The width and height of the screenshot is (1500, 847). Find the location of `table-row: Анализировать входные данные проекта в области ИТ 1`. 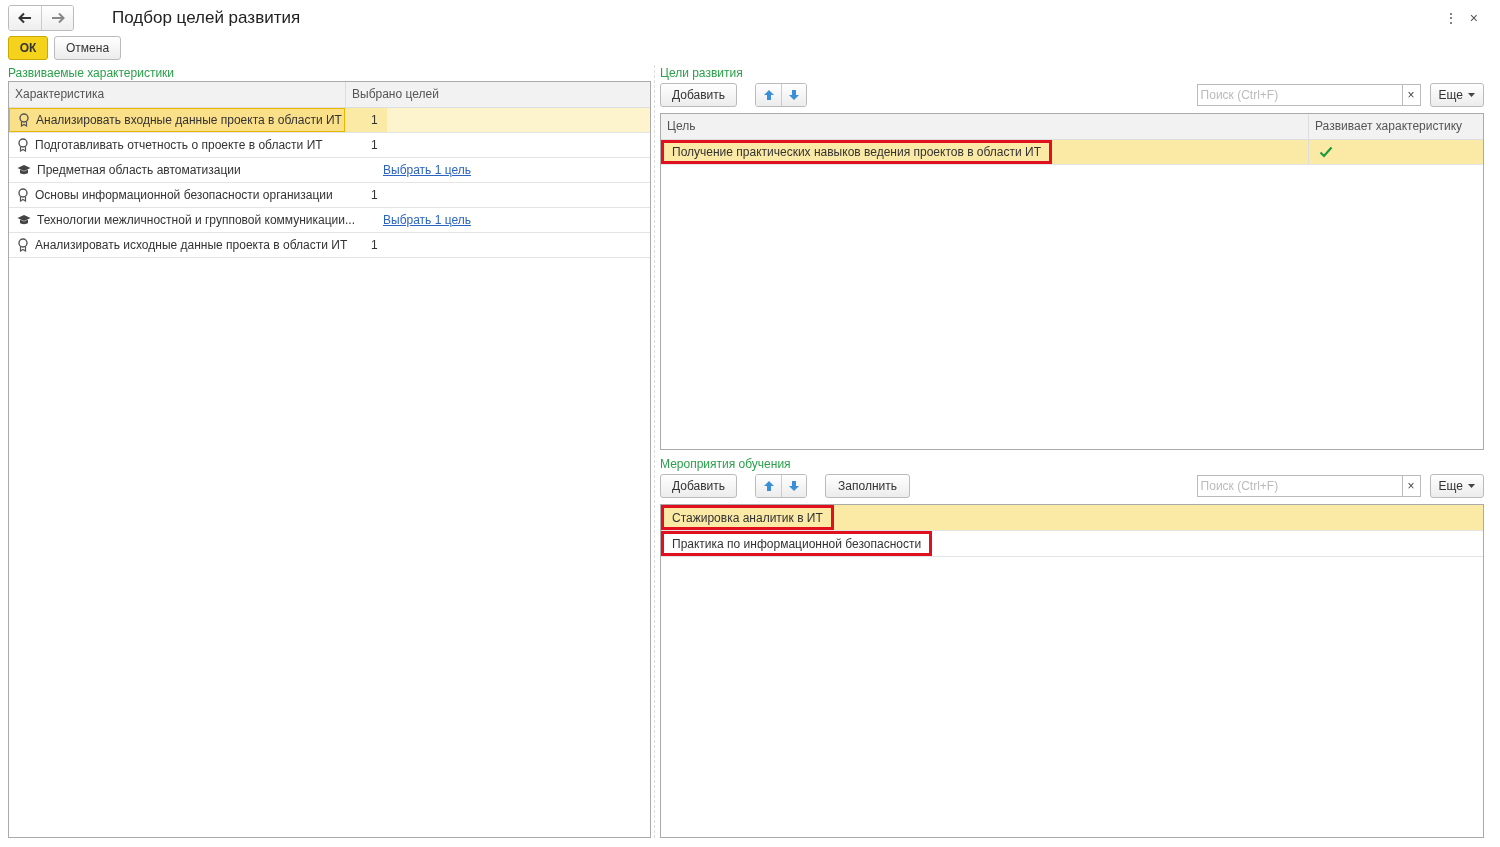

table-row: Анализировать входные данные проекта в области ИТ 1 is located at coordinates (329, 120).